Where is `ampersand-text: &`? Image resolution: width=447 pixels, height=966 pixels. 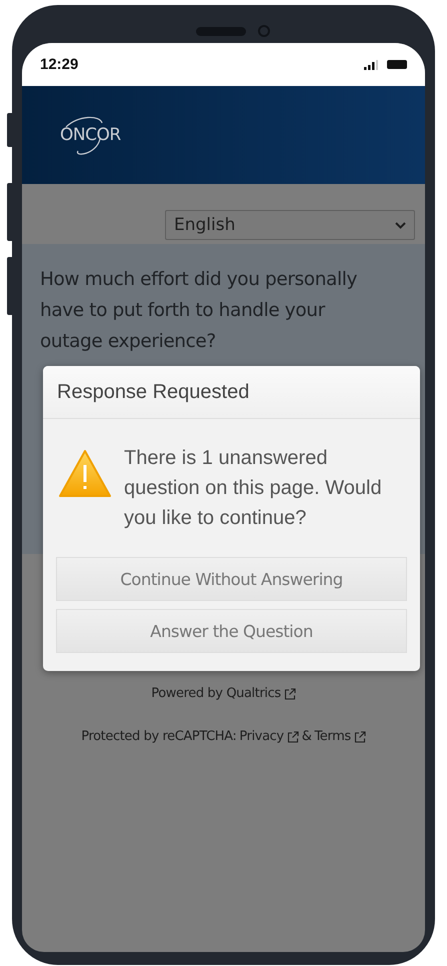
ampersand-text: & is located at coordinates (307, 736).